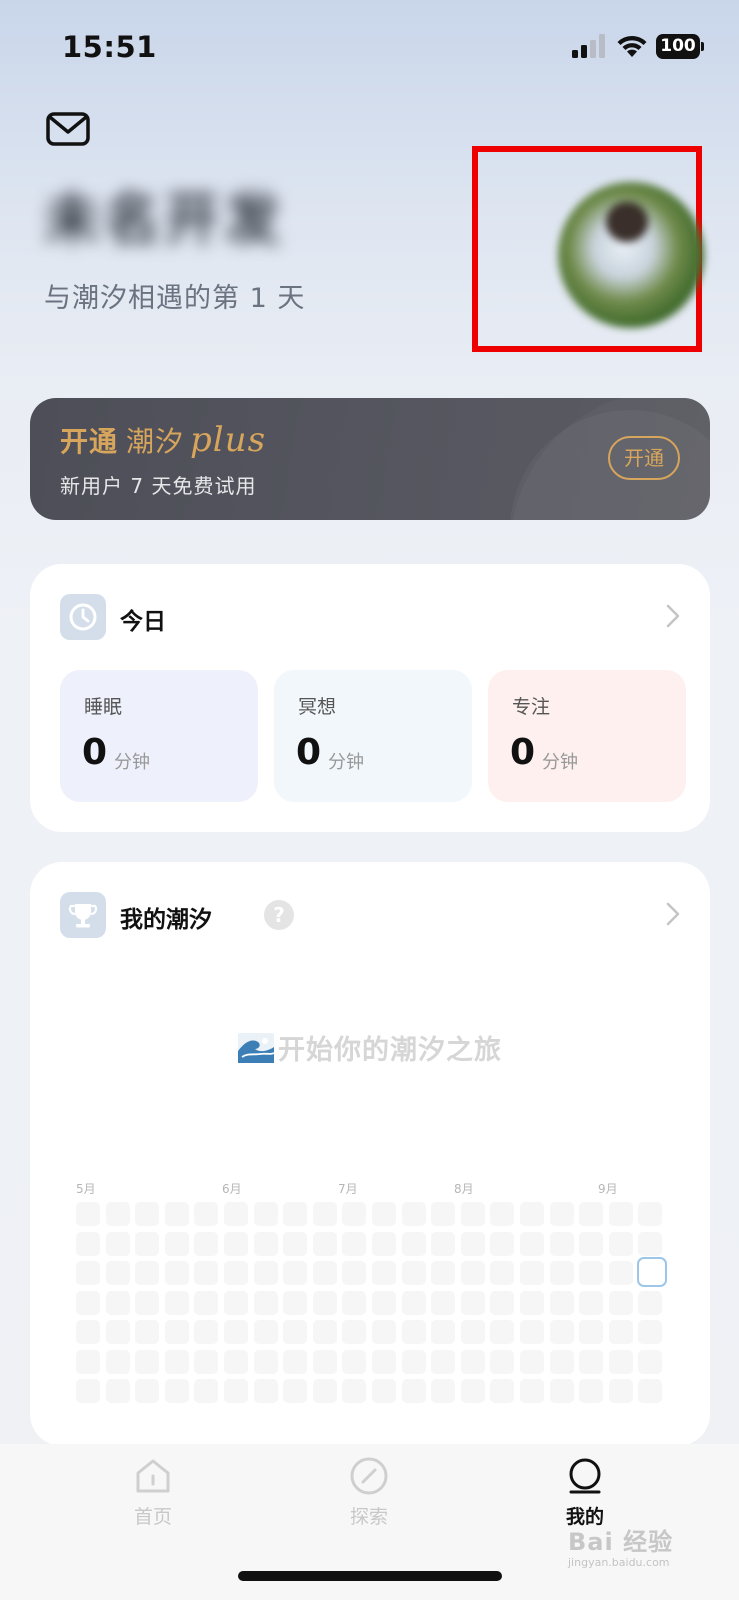 This screenshot has width=739, height=1600. I want to click on battery-level: 100, so click(678, 46).